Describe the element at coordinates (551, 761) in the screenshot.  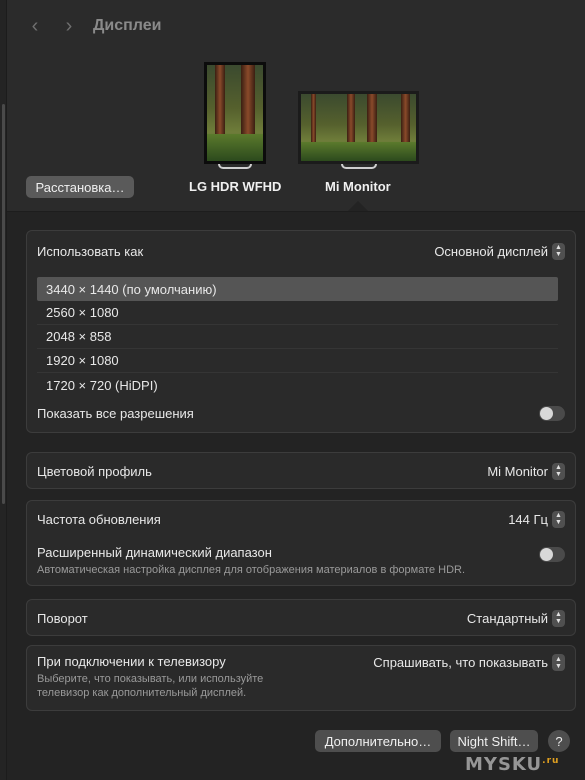
I see `watermark-suffix: .ru` at that location.